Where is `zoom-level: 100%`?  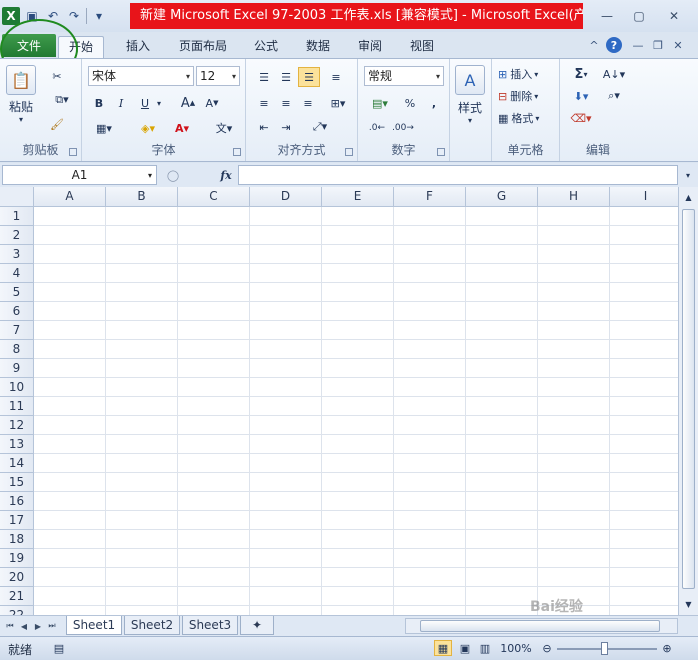 zoom-level: 100% is located at coordinates (516, 648).